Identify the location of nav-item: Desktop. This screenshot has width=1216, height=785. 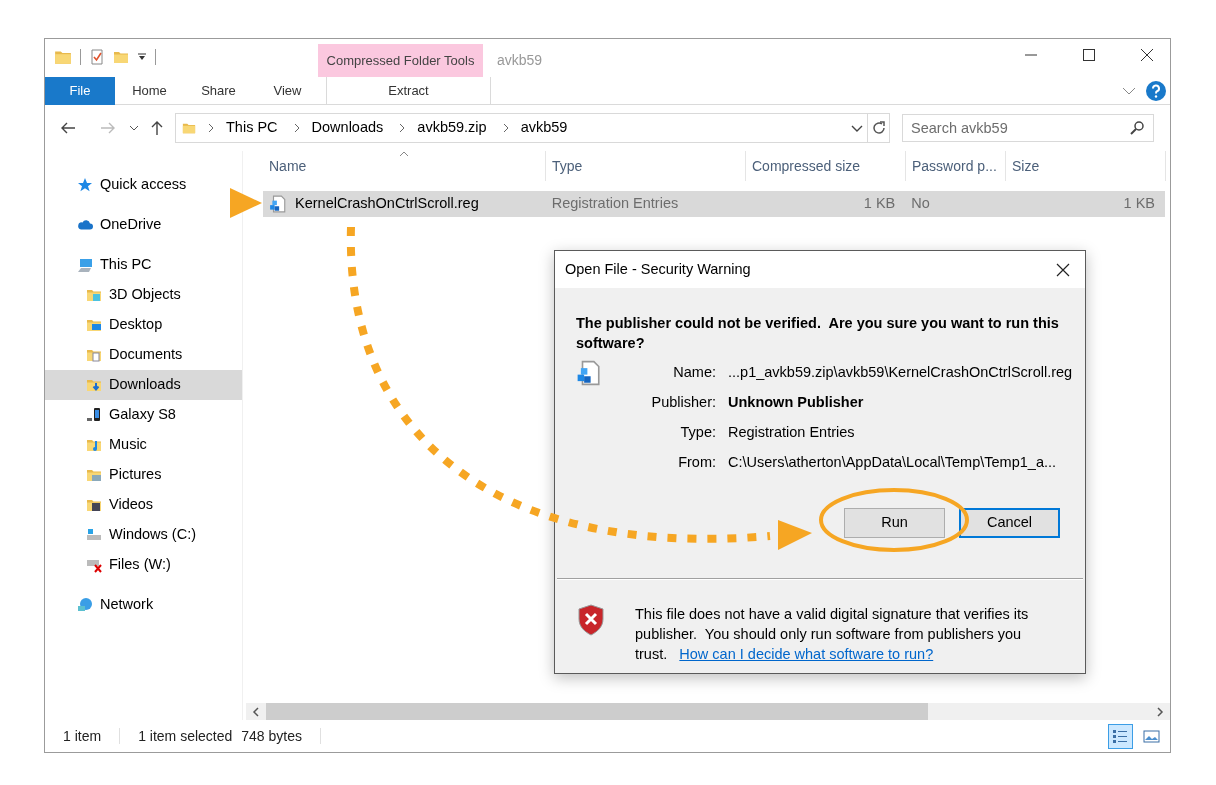
(143, 325).